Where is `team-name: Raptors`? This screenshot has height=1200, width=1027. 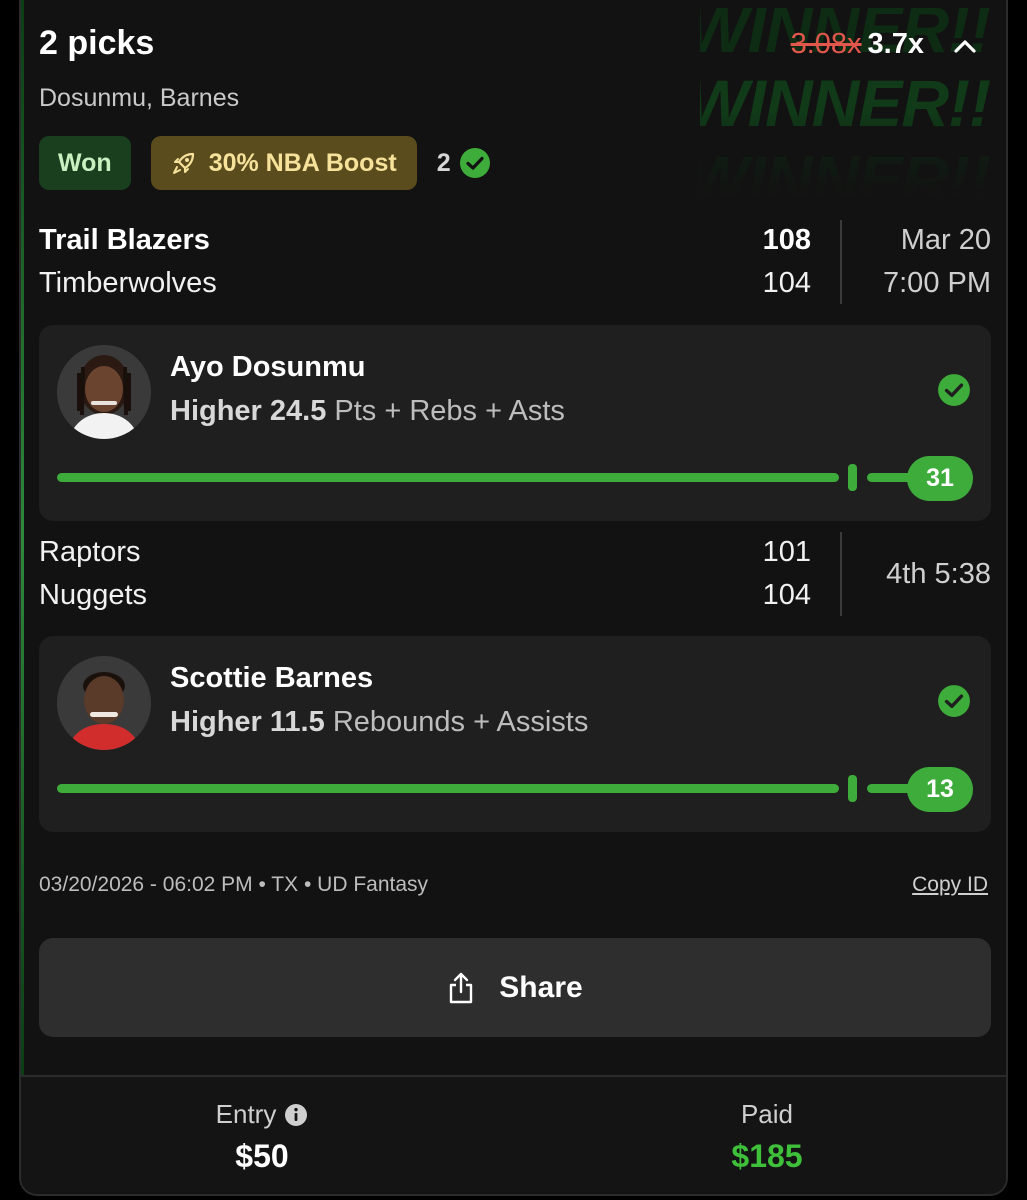 team-name: Raptors is located at coordinates (90, 552).